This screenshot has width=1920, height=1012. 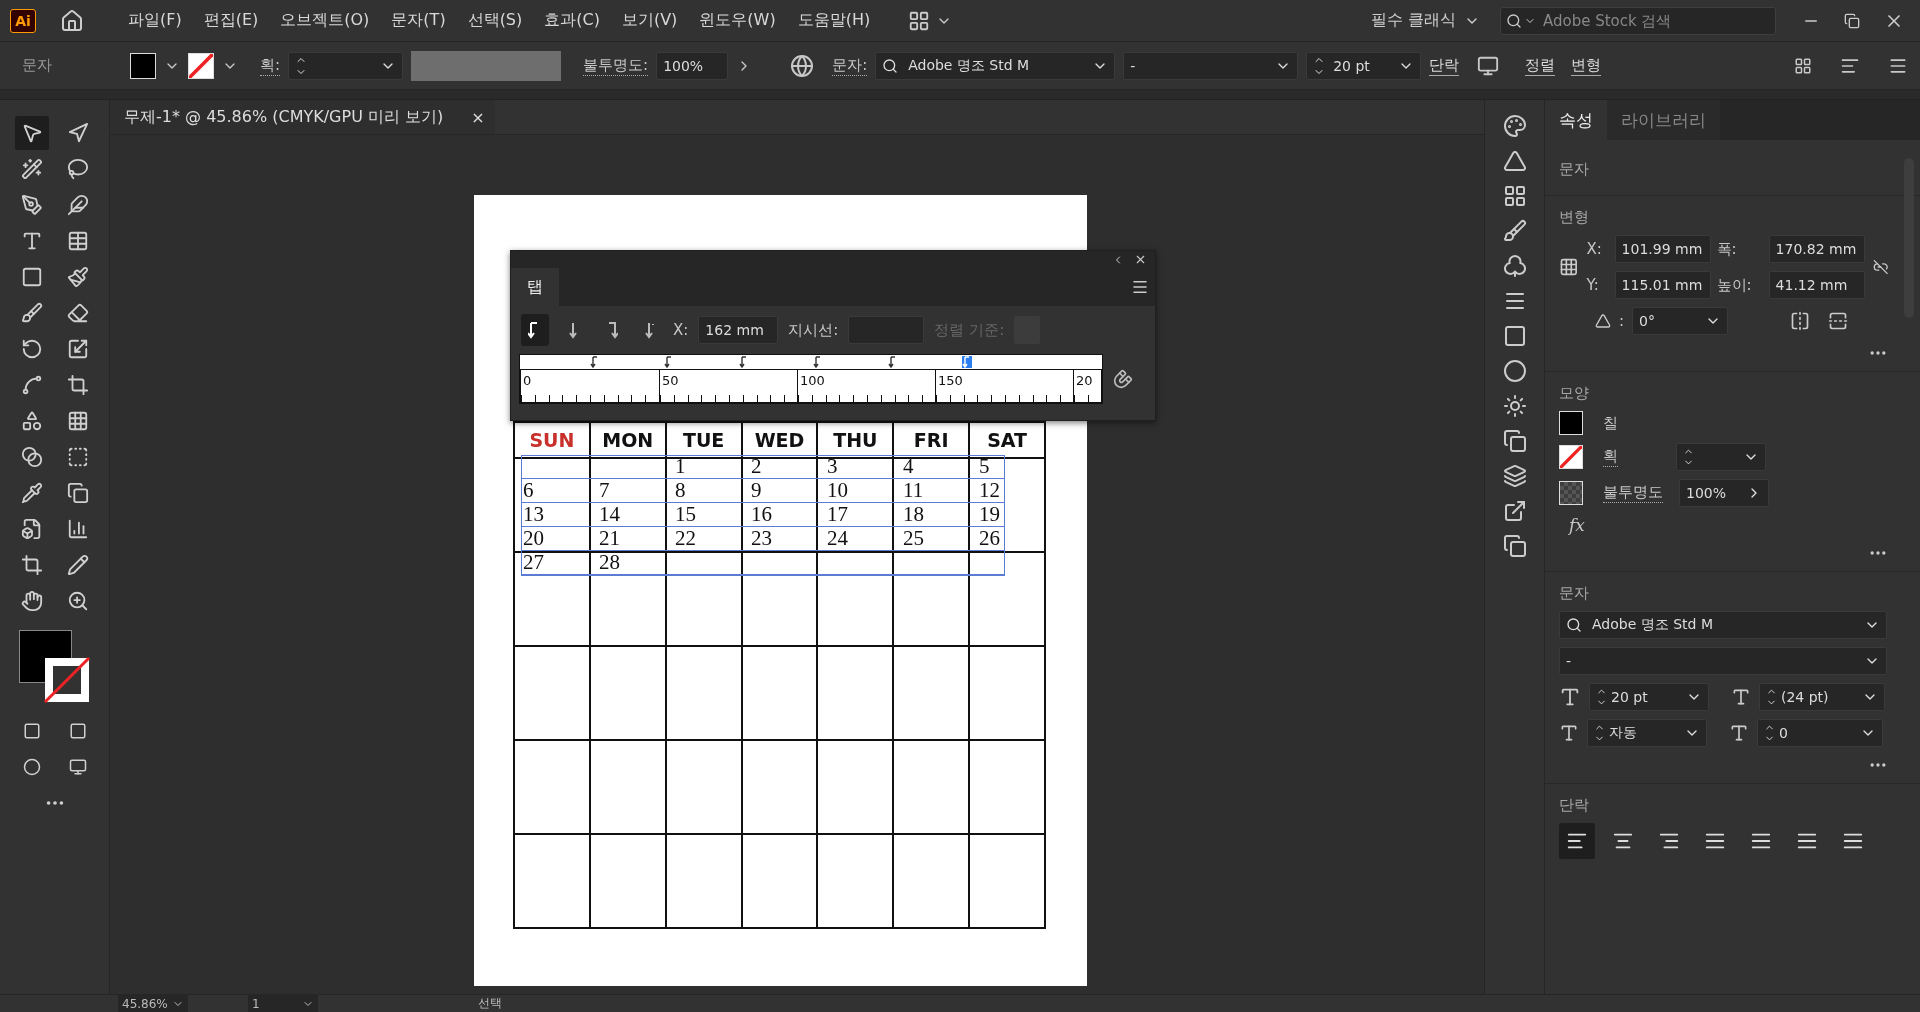 What do you see at coordinates (231, 20) in the screenshot?
I see `menu-item: 편집(E)` at bounding box center [231, 20].